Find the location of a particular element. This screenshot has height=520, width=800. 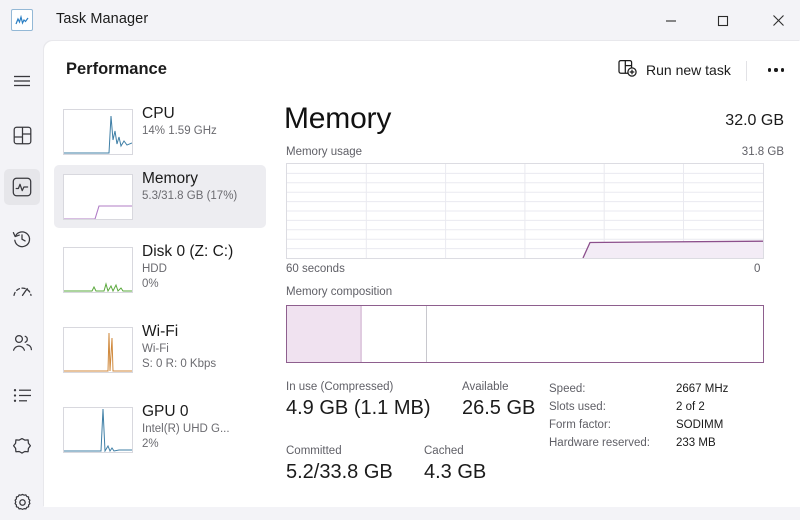

detail-row-slots-used: Slots used: 2 of 2 is located at coordinates (638, 407).